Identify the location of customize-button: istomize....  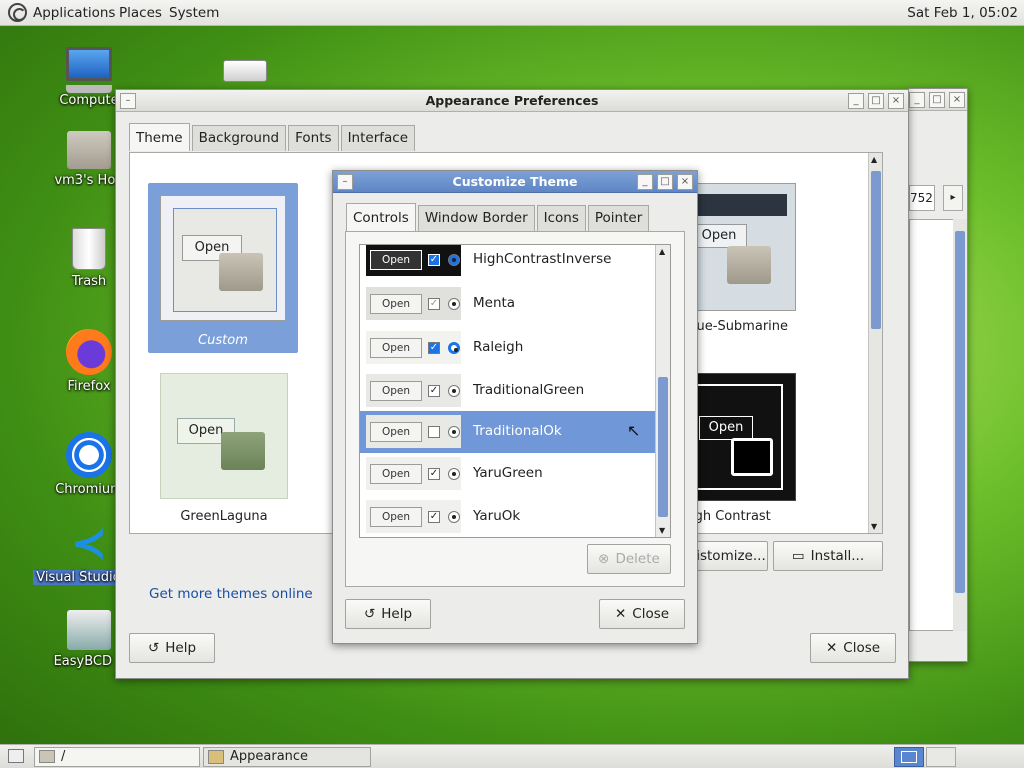
(731, 556).